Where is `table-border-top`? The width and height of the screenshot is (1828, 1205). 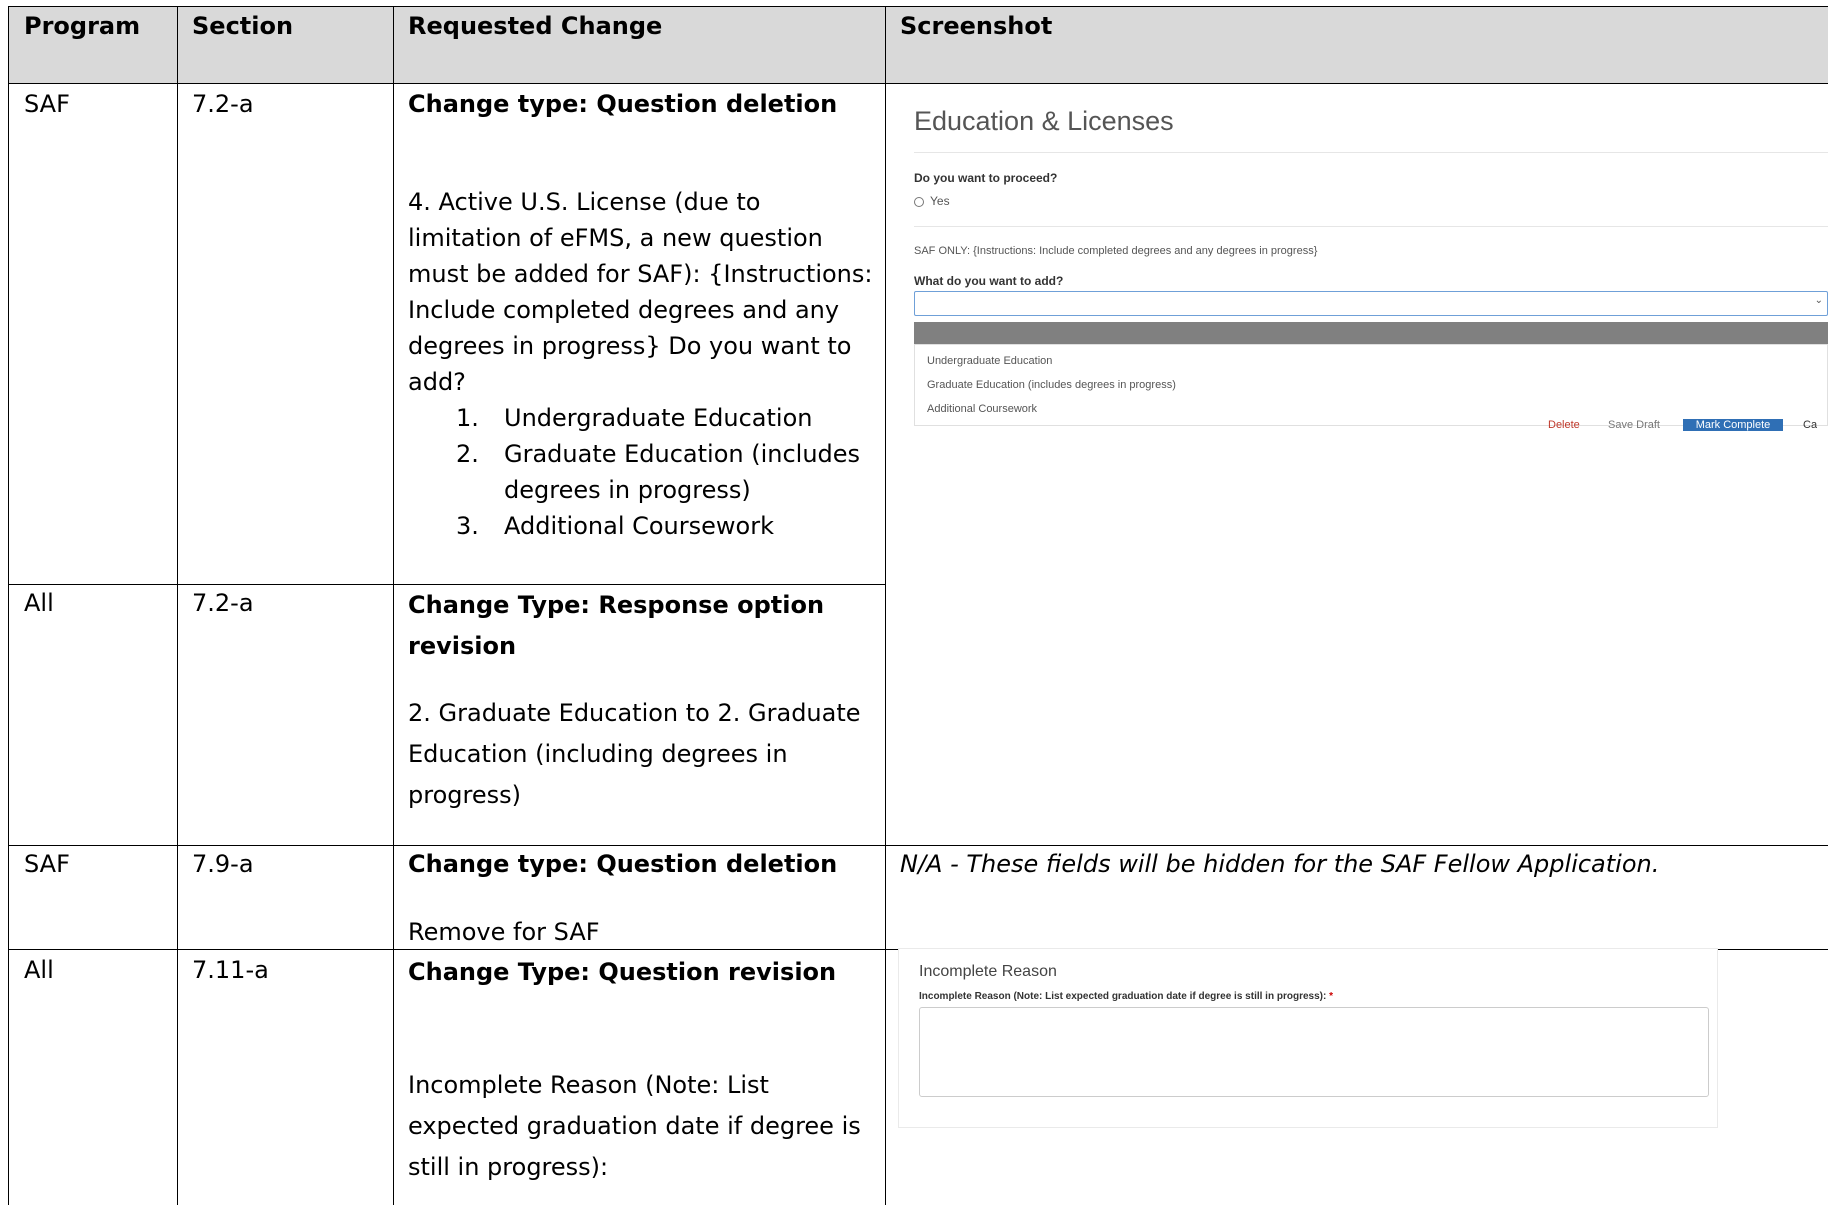
table-border-top is located at coordinates (918, 6).